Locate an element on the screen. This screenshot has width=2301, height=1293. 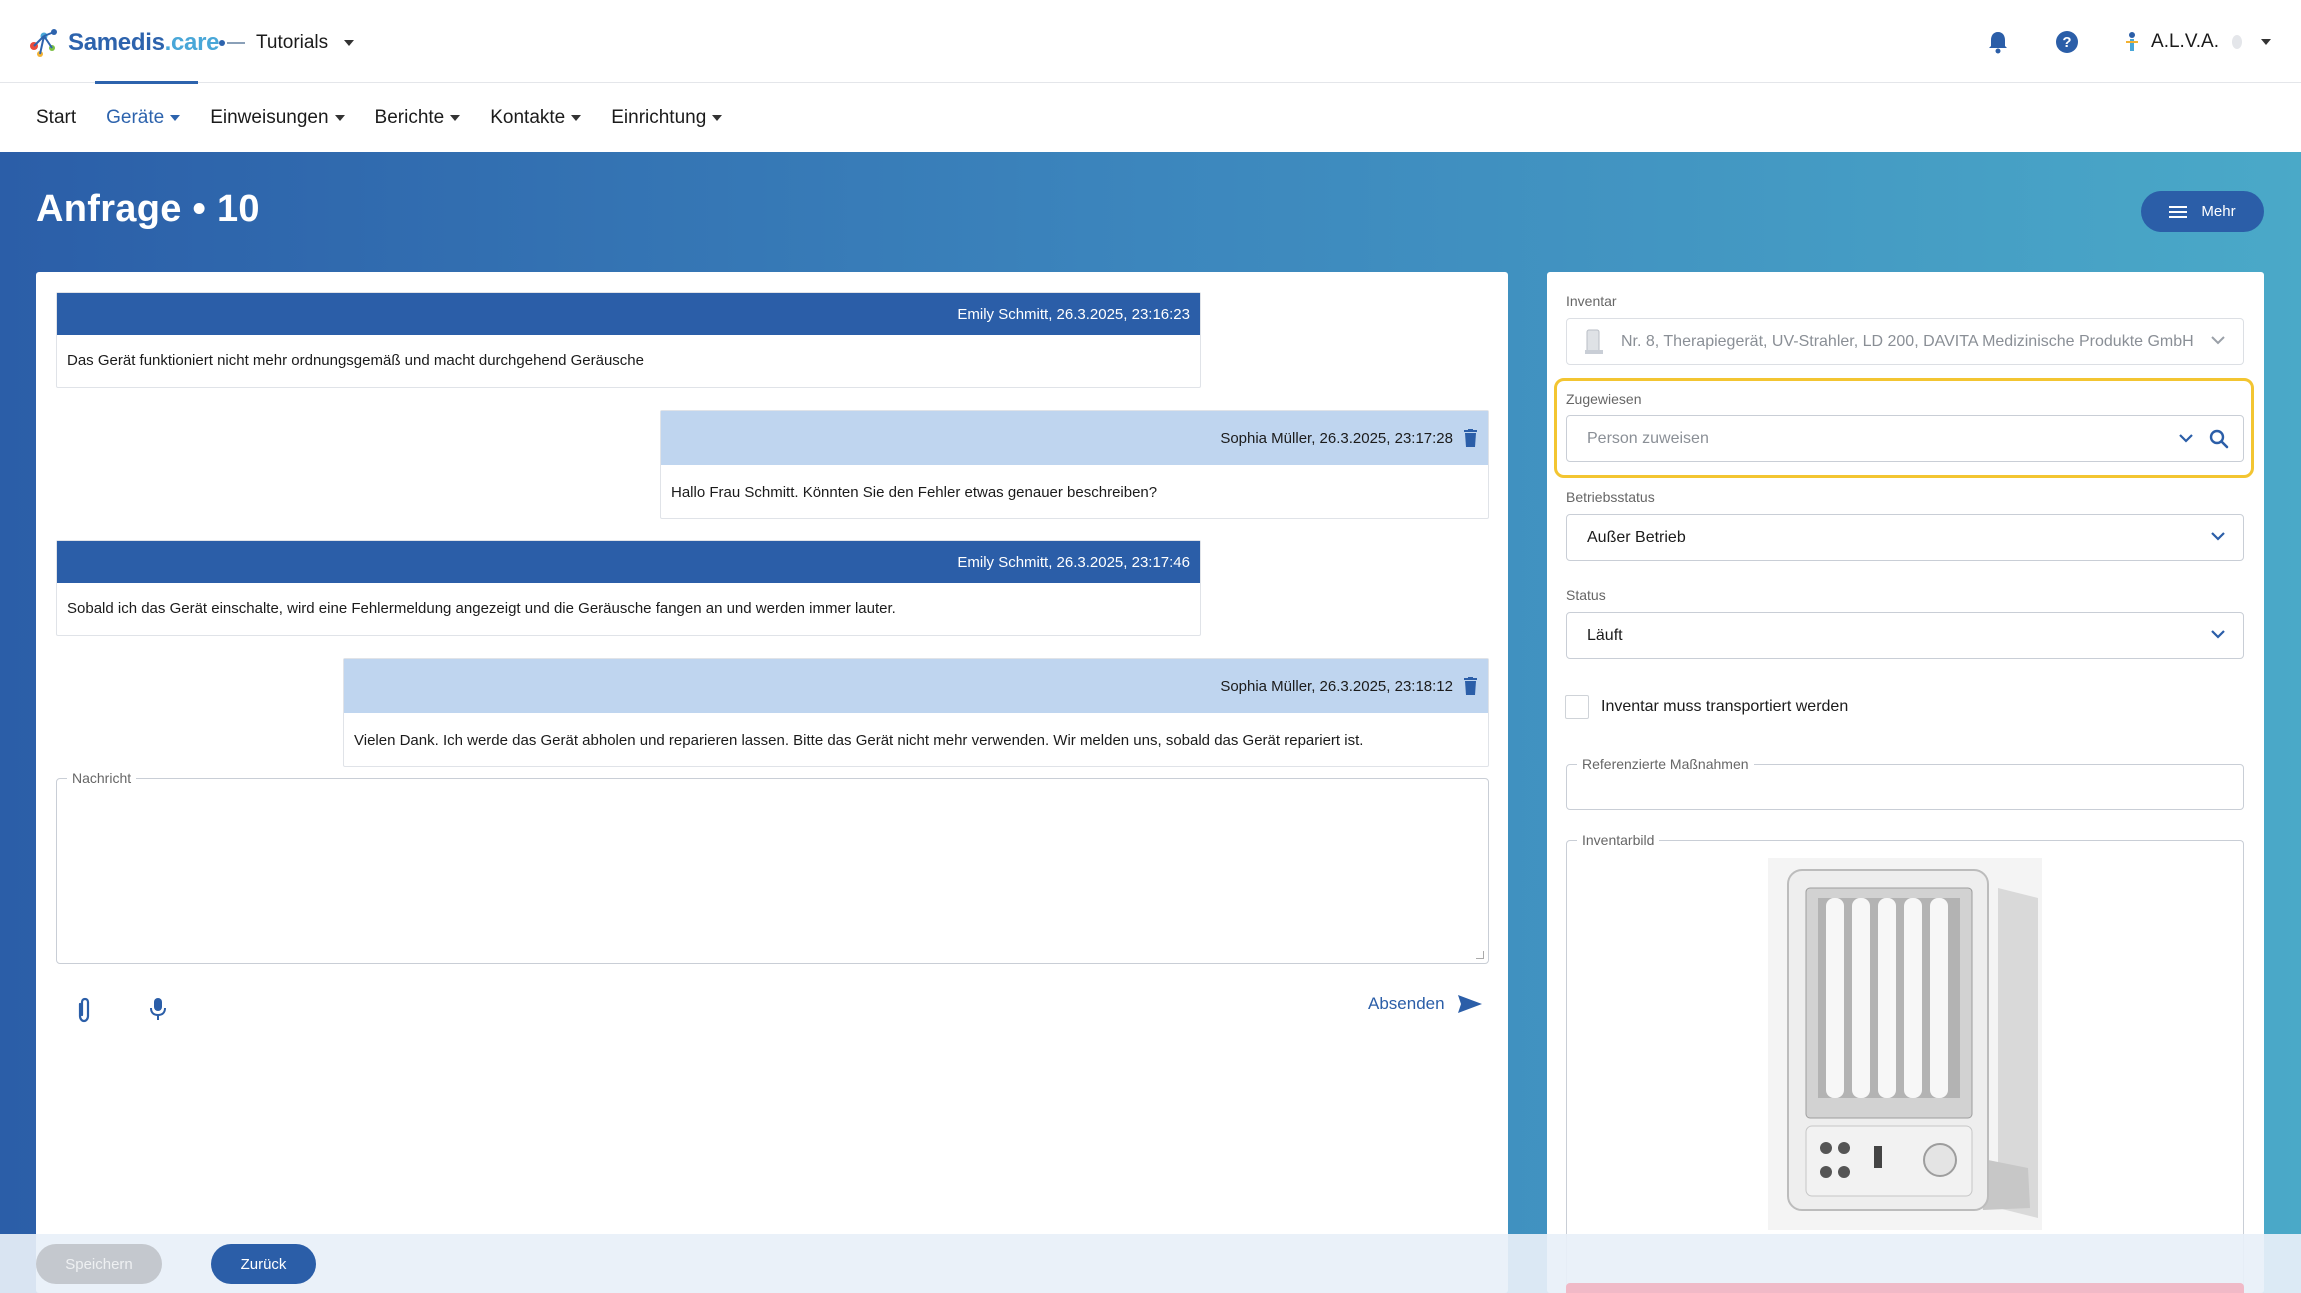
app-logo: Samedis.care is located at coordinates (122, 43).